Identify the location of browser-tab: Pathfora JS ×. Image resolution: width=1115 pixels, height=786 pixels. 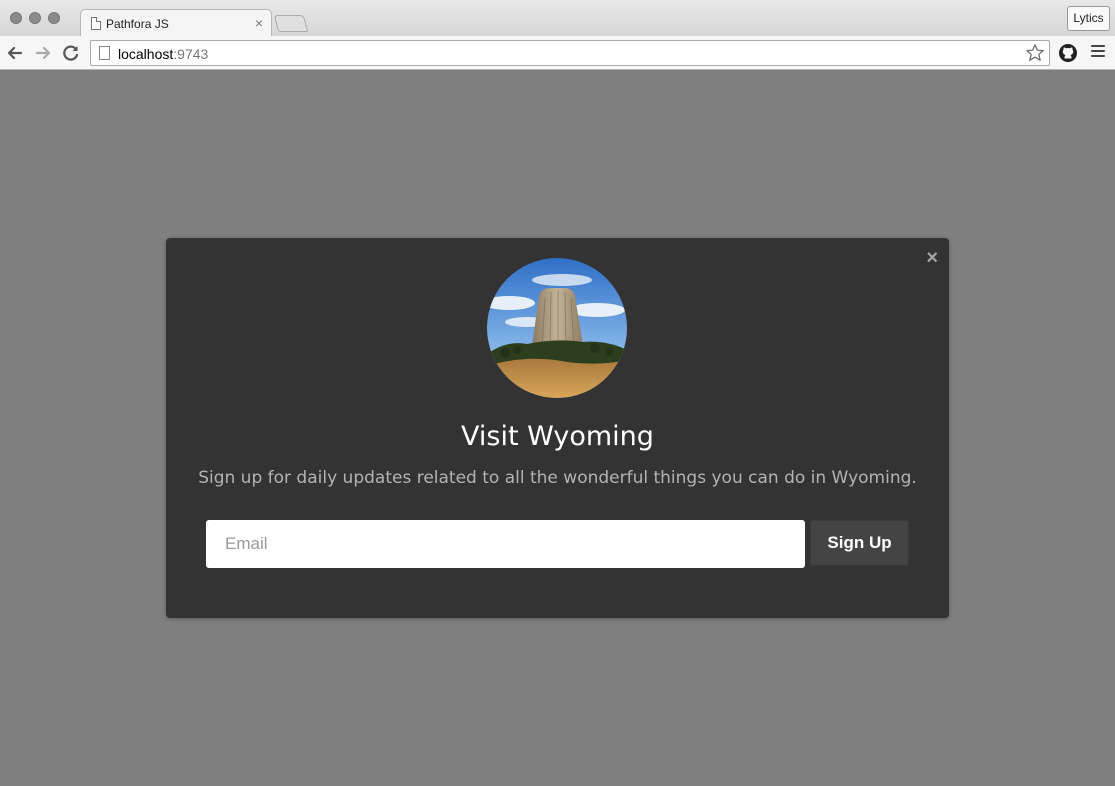
(176, 23).